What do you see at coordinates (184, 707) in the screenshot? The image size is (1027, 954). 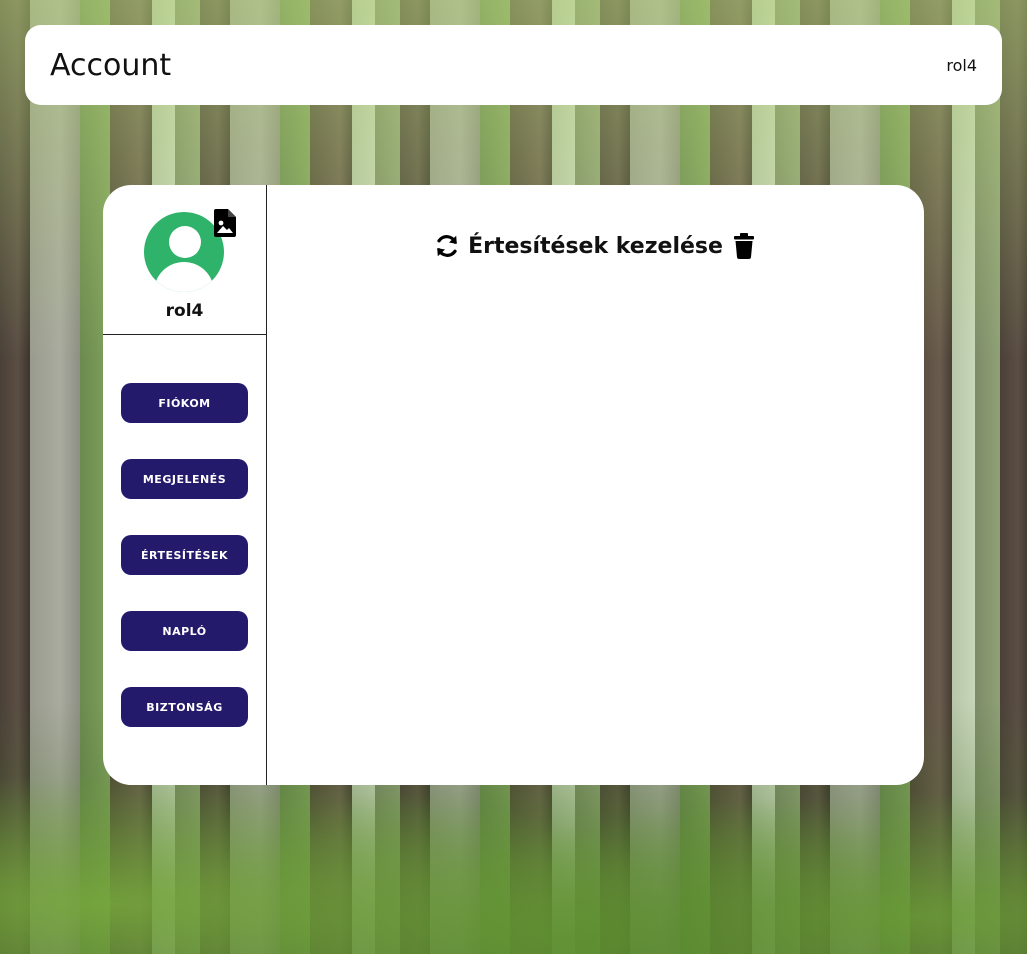 I see `sidebar-item-biztonsag: BIZTONSÁG` at bounding box center [184, 707].